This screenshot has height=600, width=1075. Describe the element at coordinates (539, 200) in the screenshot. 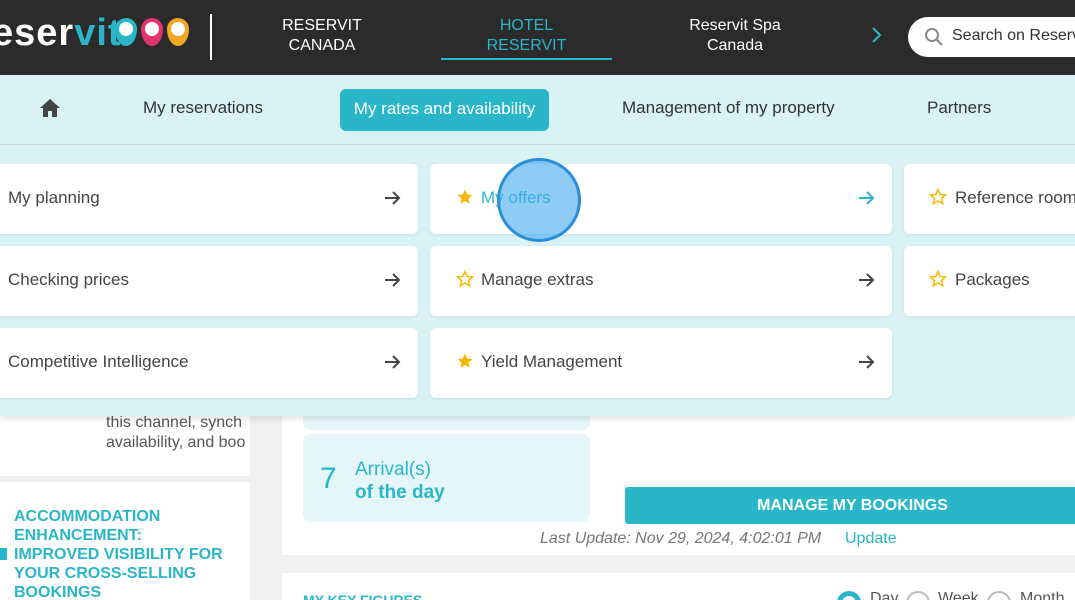

I see `click-indicator` at that location.